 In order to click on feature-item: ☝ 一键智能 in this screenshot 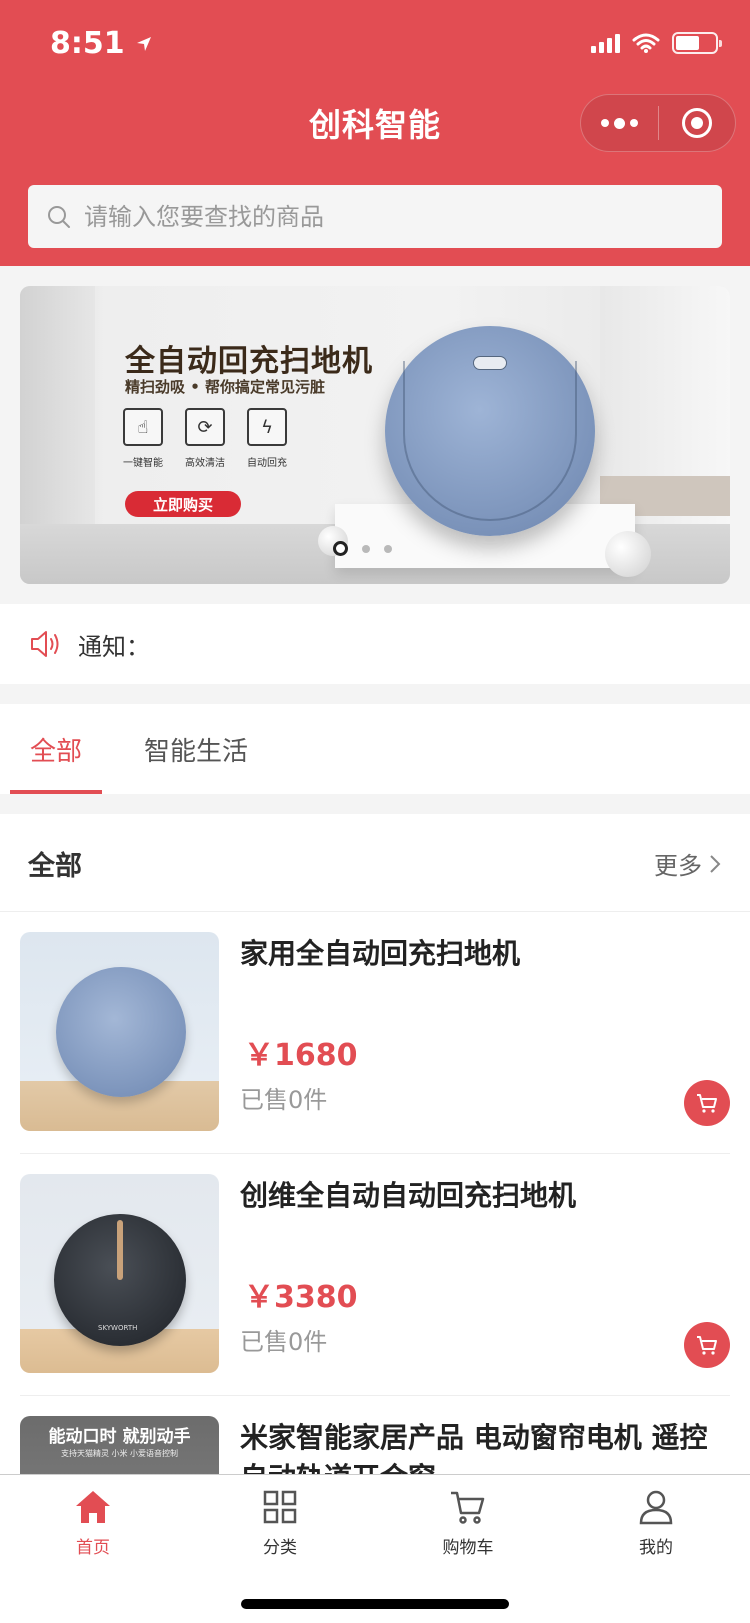, I will do `click(143, 438)`.